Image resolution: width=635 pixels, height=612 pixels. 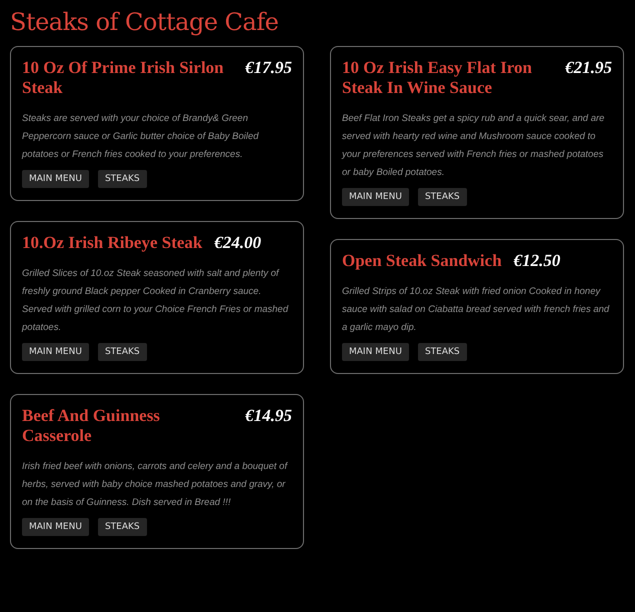 I want to click on dish-price: €14.95, so click(x=268, y=416).